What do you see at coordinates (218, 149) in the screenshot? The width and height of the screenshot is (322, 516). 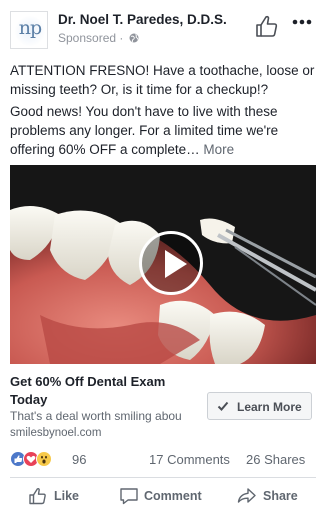 I see `see-more-link: More` at bounding box center [218, 149].